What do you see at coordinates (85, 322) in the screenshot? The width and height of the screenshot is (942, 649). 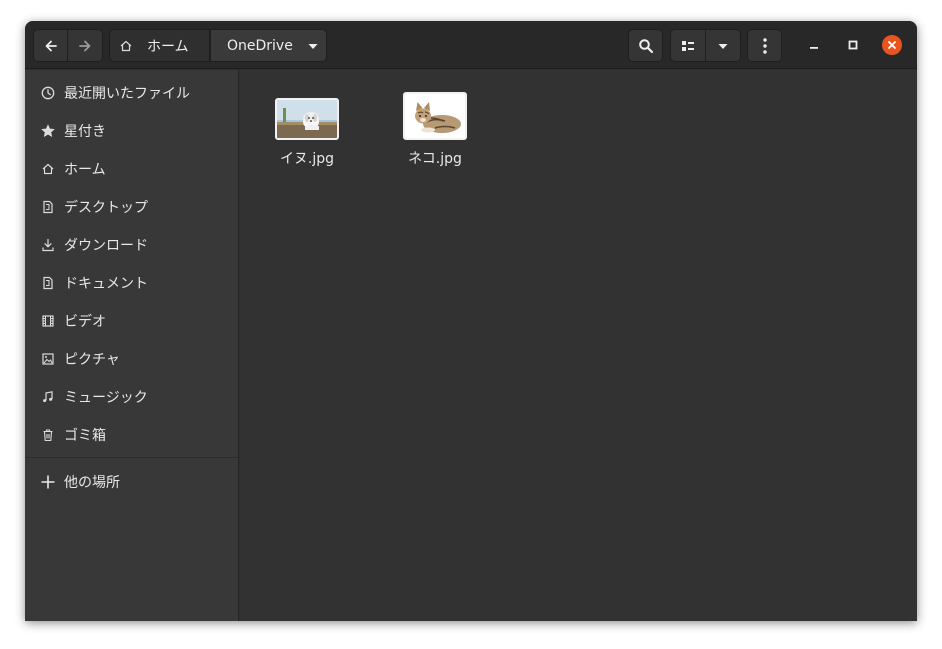 I see `sidebar-item-label: ビデオ` at bounding box center [85, 322].